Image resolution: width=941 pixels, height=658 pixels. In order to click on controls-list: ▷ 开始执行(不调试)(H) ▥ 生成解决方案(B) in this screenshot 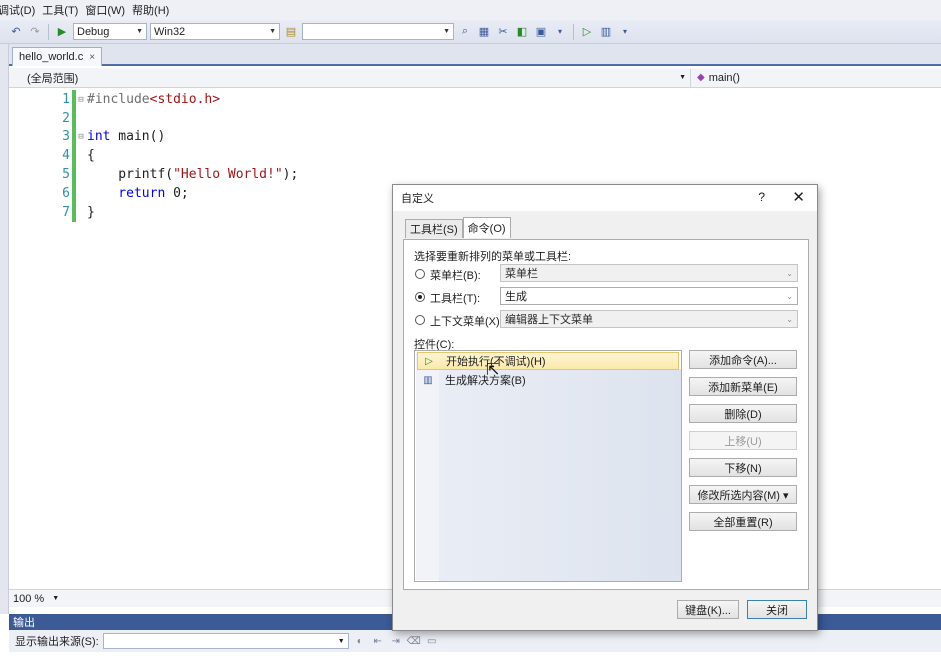, I will do `click(548, 466)`.